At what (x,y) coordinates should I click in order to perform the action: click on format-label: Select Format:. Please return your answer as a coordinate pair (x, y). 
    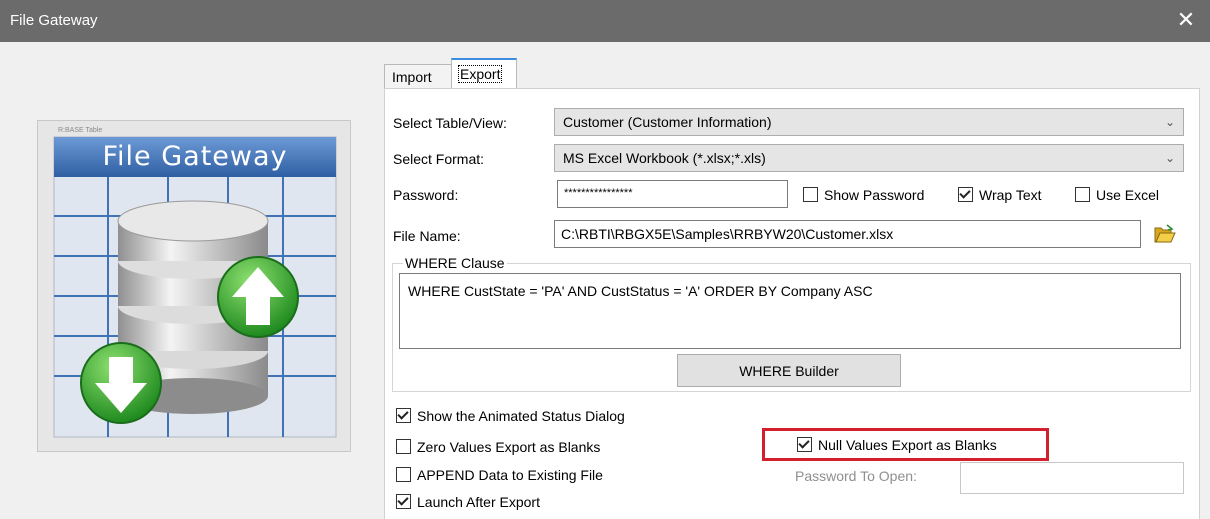
    Looking at the image, I should click on (439, 159).